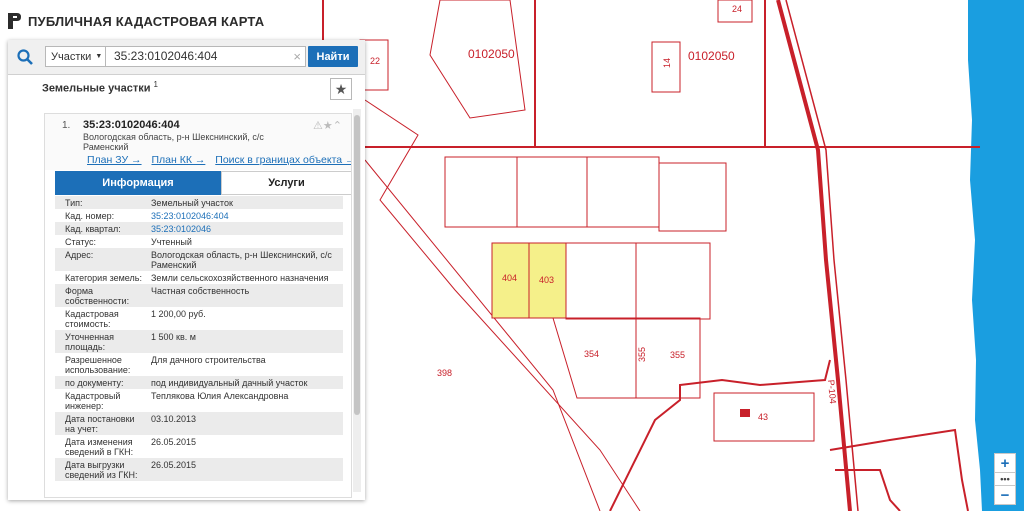 The image size is (1024, 511). I want to click on info-key: Статус:, so click(80, 242).